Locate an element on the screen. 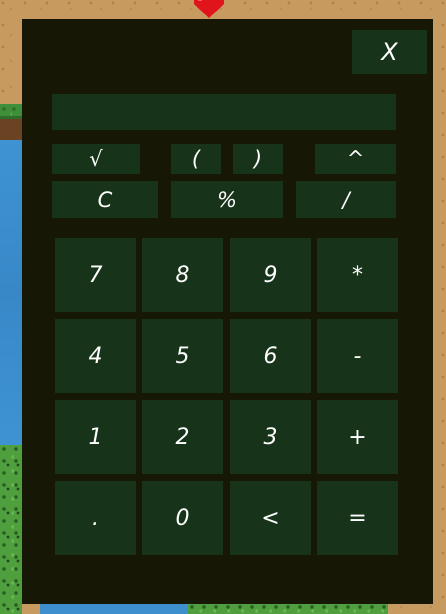 The height and width of the screenshot is (614, 446). digit-9-label: 9 is located at coordinates (270, 275).